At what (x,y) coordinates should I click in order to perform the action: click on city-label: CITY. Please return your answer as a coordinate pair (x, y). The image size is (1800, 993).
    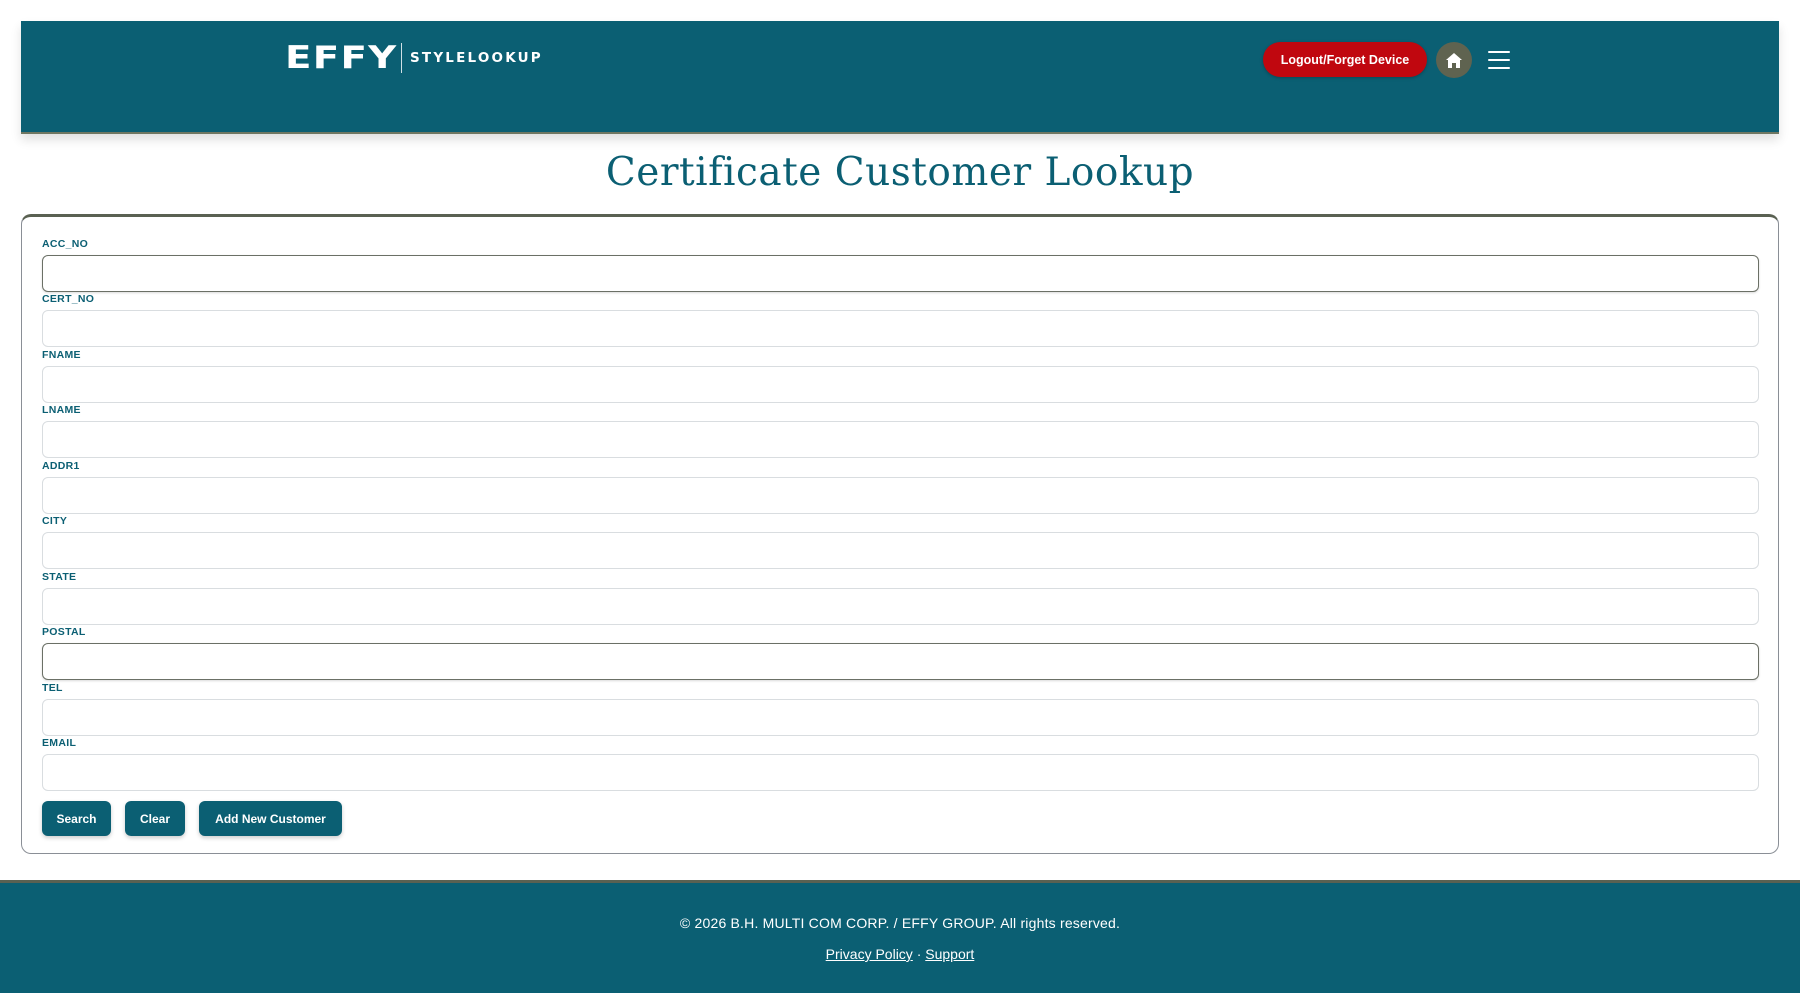
    Looking at the image, I should click on (55, 521).